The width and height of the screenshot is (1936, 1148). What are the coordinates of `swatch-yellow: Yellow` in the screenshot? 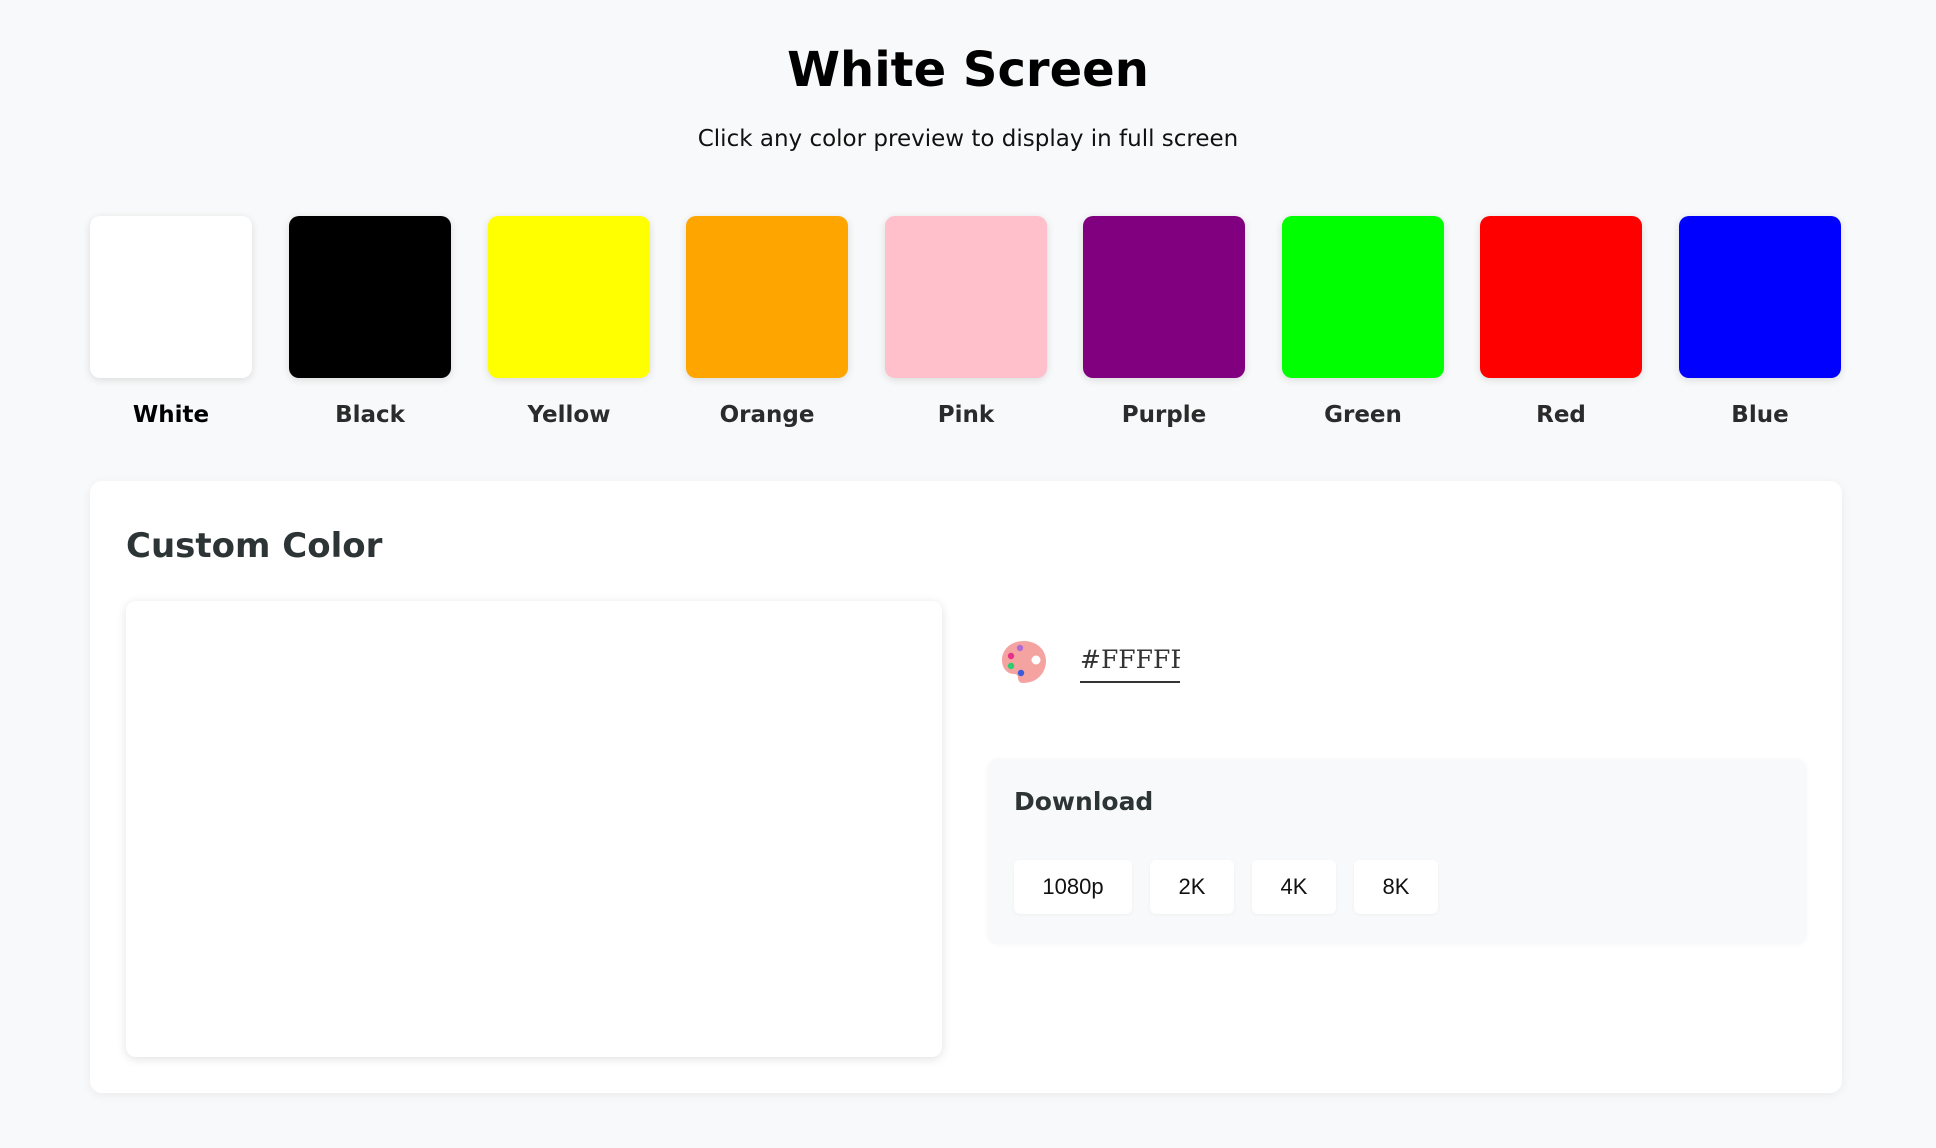 It's located at (569, 323).